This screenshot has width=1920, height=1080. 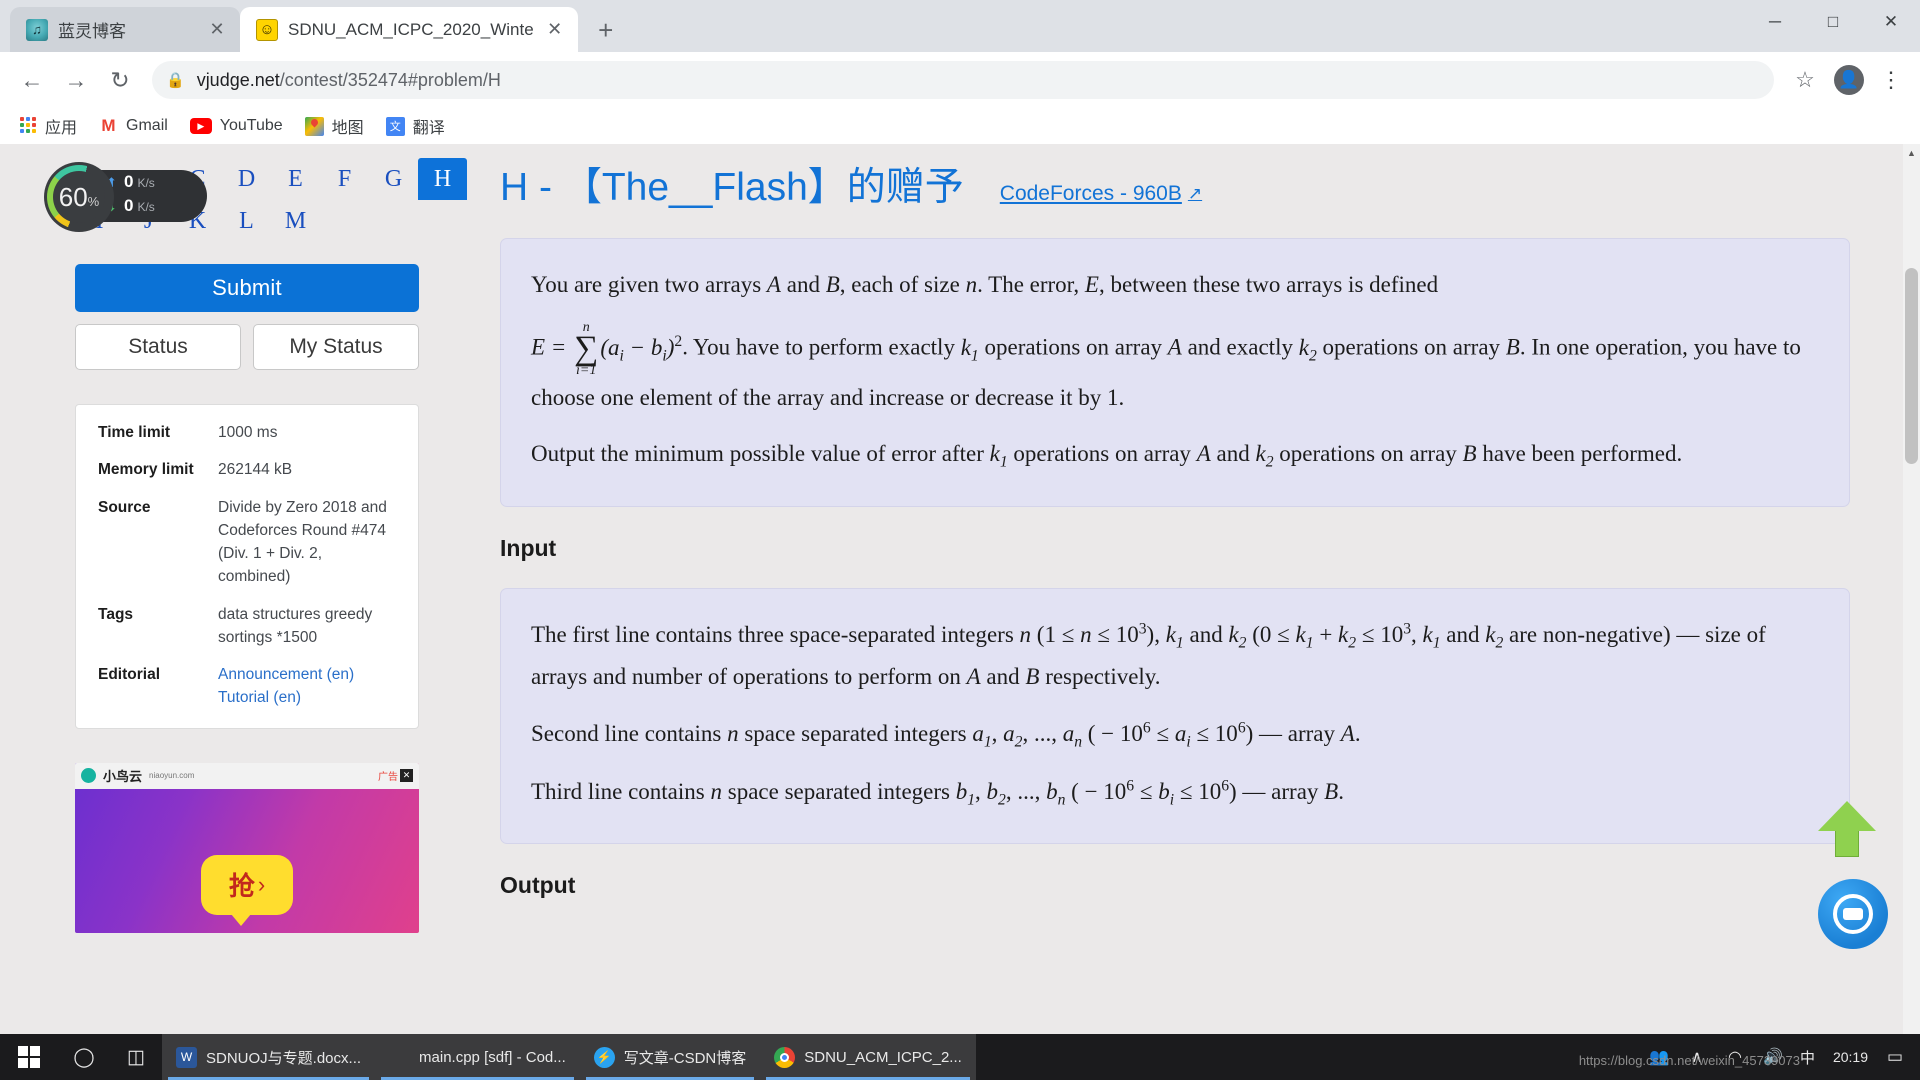 What do you see at coordinates (84, 1057) in the screenshot?
I see `search-icon: ◯` at bounding box center [84, 1057].